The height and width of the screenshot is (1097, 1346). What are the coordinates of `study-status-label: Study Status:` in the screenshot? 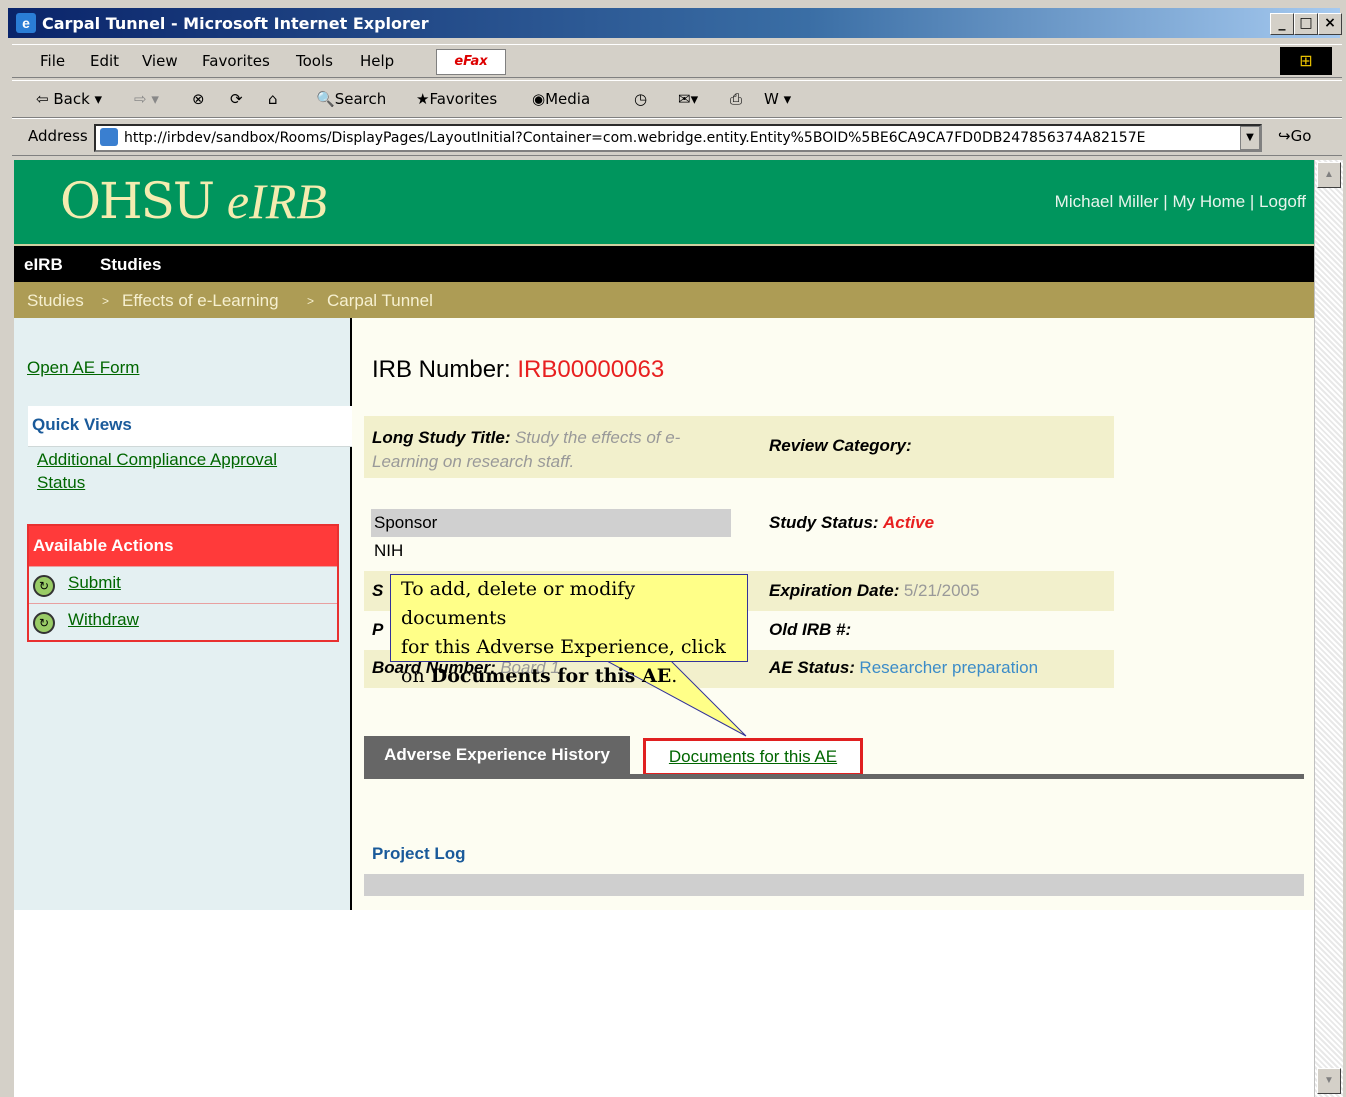 It's located at (824, 522).